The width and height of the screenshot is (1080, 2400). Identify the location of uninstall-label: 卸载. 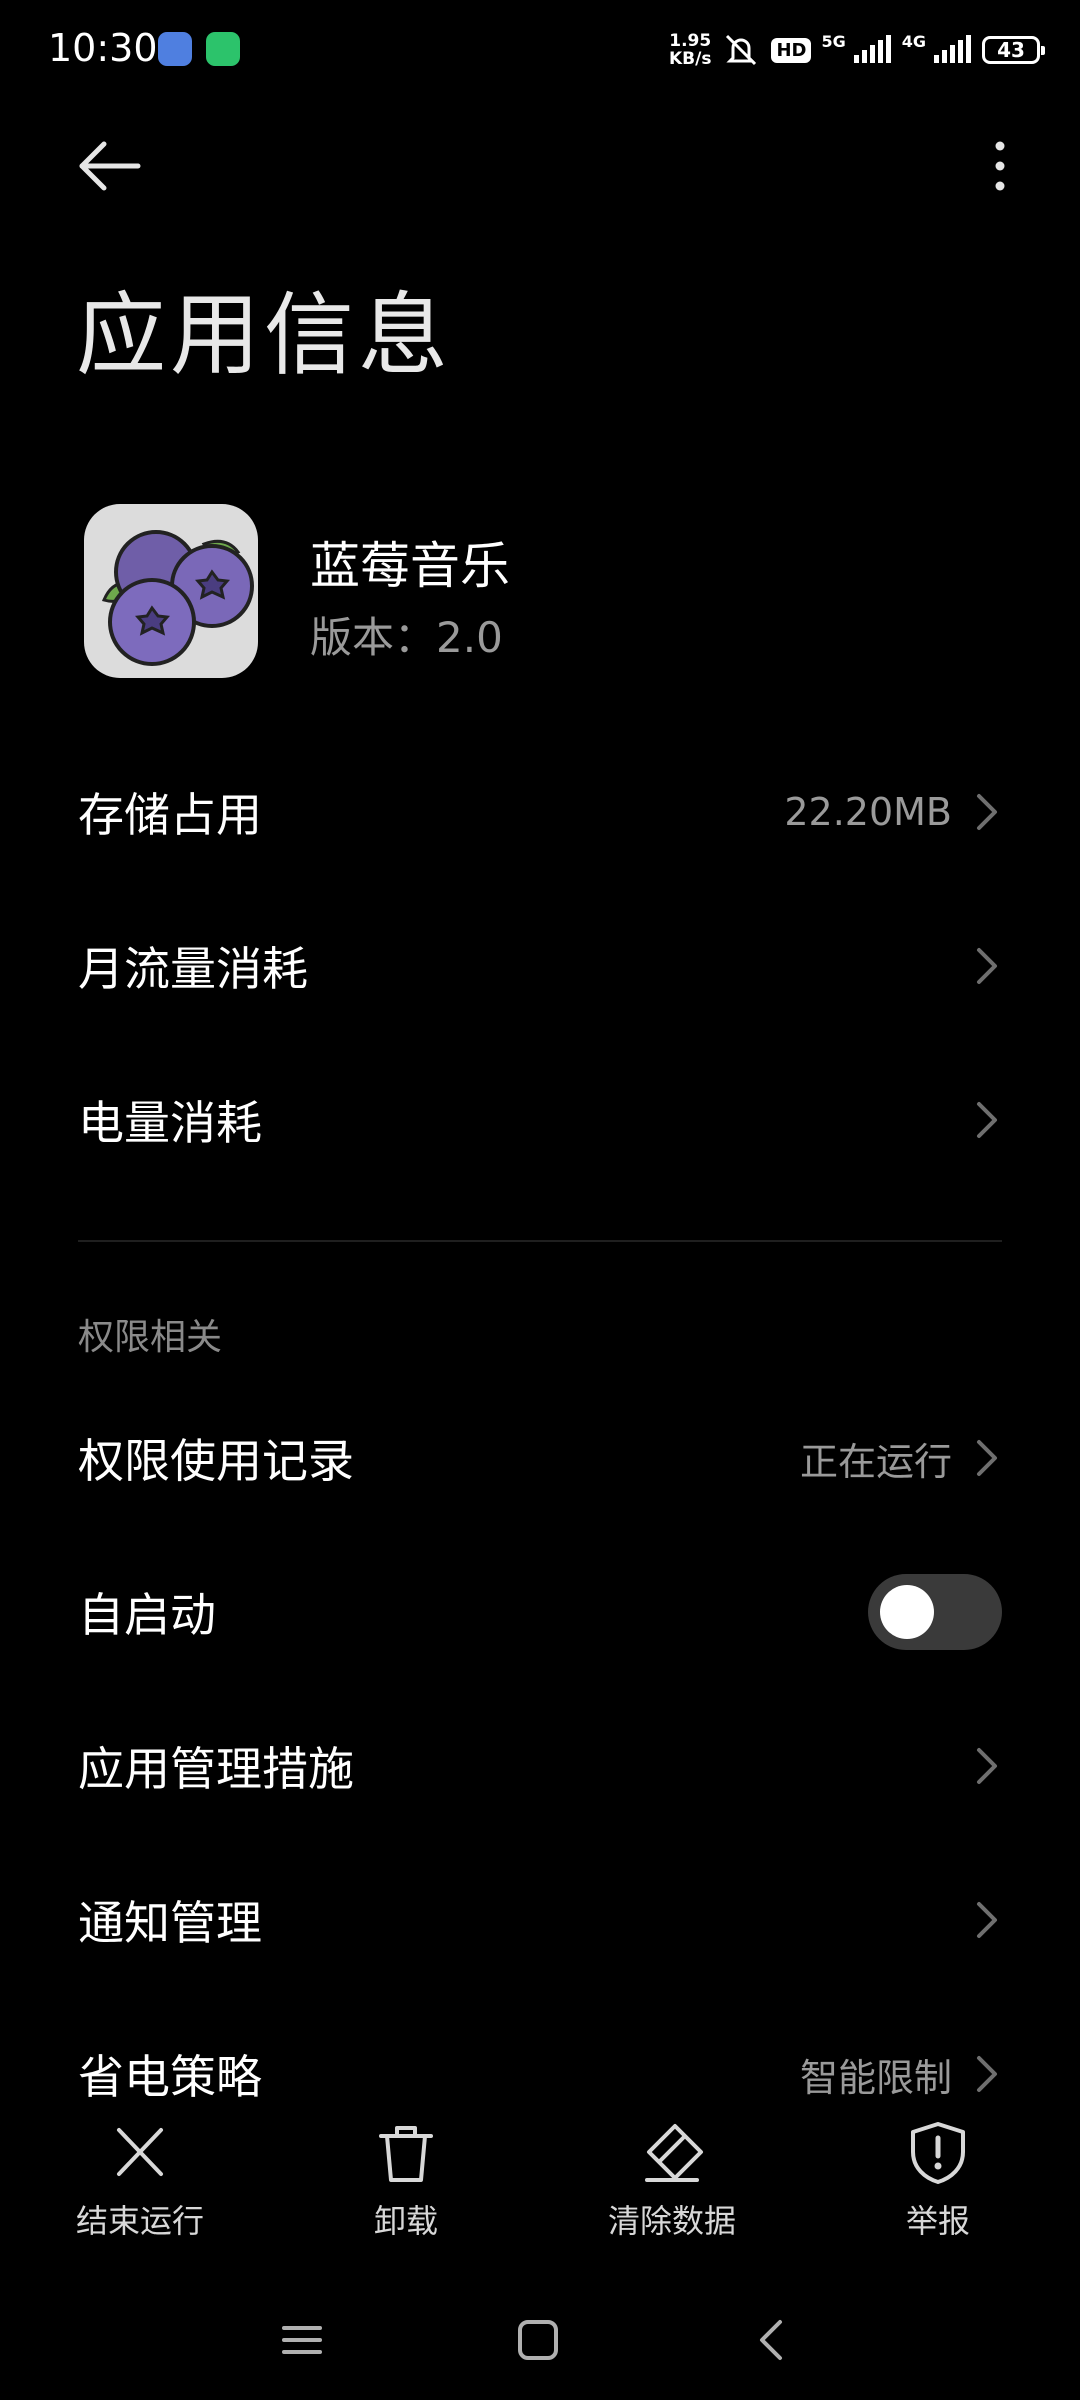
(405, 2221).